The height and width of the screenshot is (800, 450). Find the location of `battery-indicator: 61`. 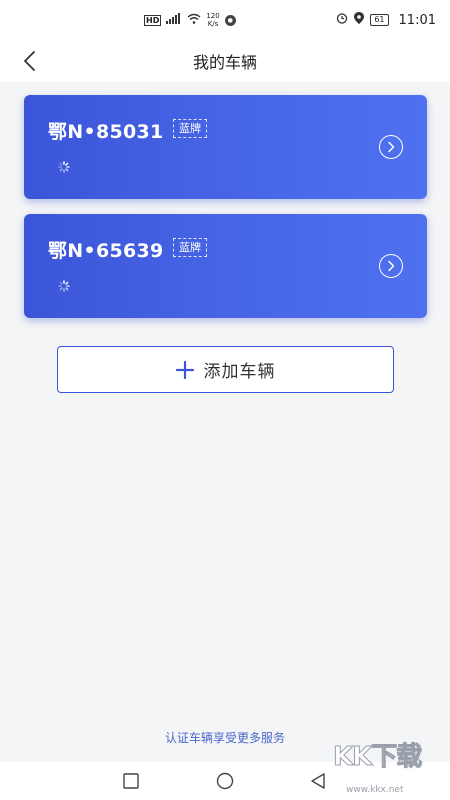

battery-indicator: 61 is located at coordinates (379, 20).